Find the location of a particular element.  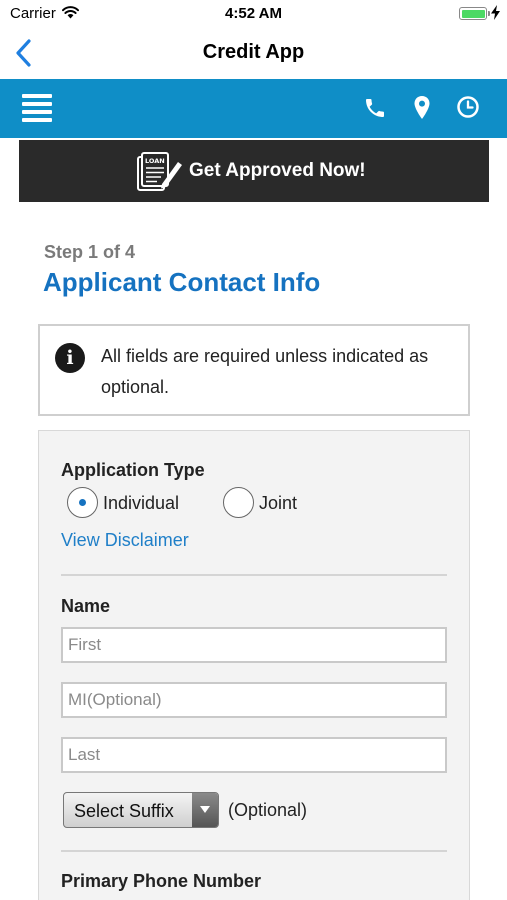

get-approved-banner: LOAN Get Approved Now! is located at coordinates (254, 171).